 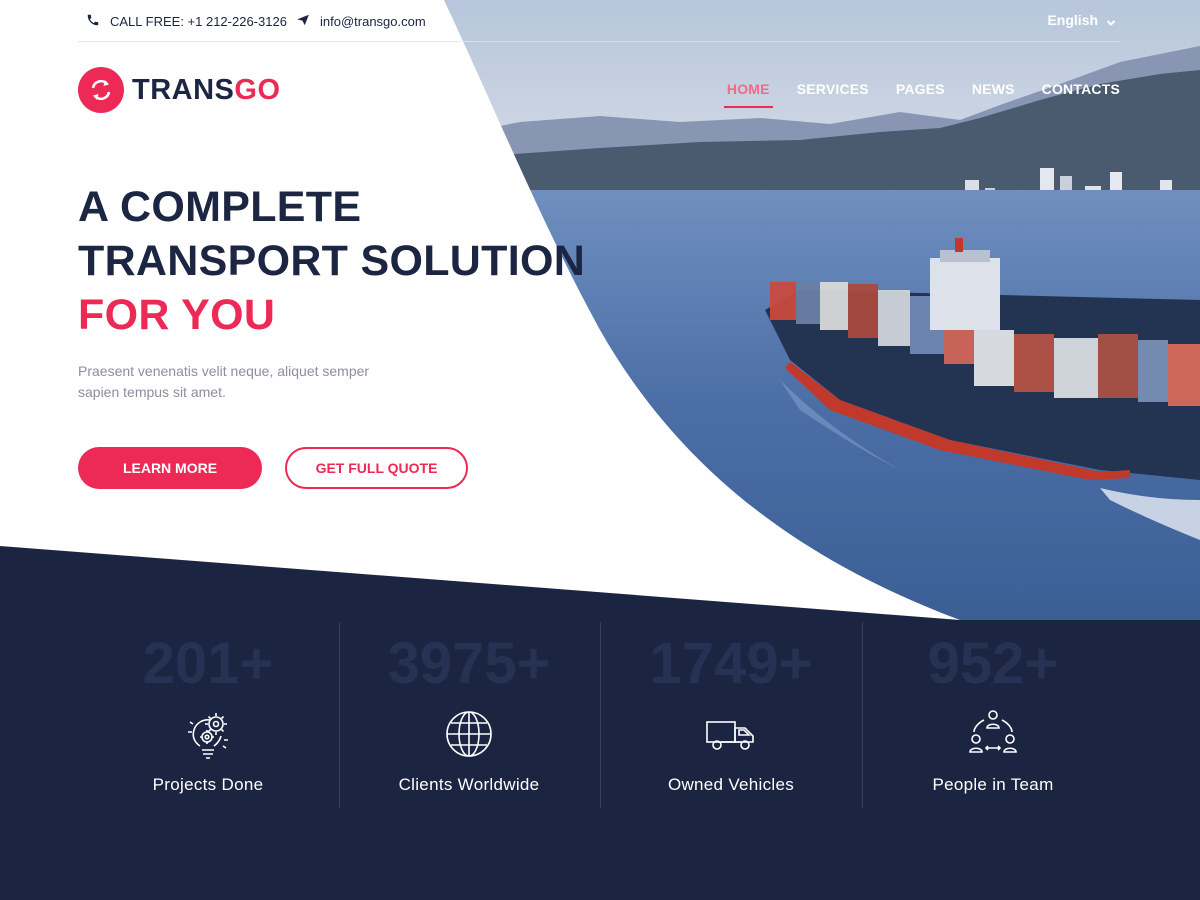 I want to click on nav-pages: PAGES, so click(x=920, y=89).